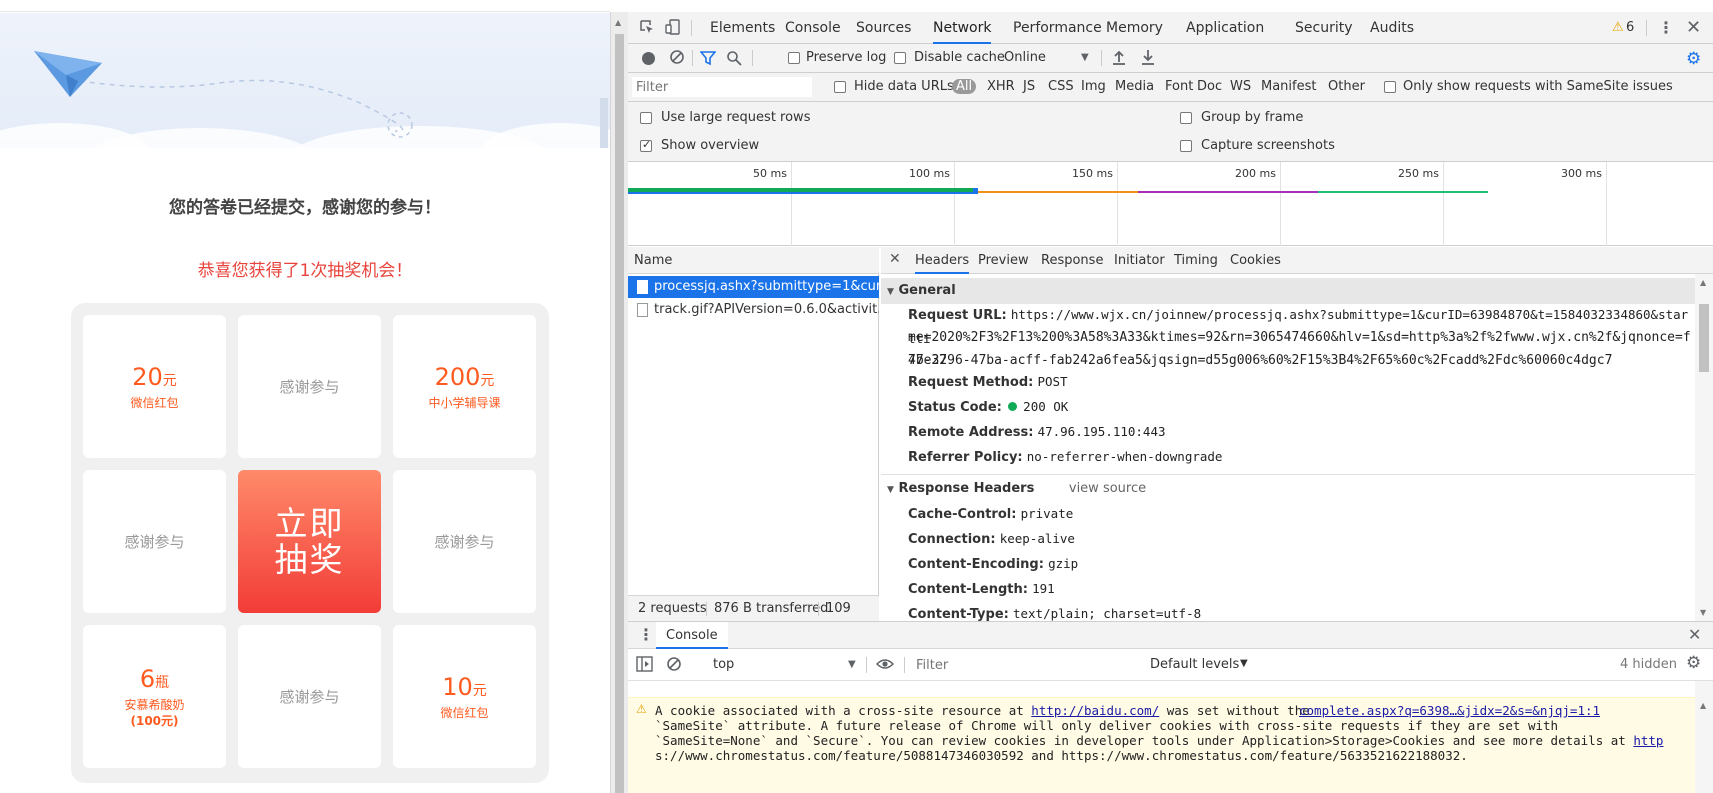 The height and width of the screenshot is (793, 1713). I want to click on search-icon, so click(734, 58).